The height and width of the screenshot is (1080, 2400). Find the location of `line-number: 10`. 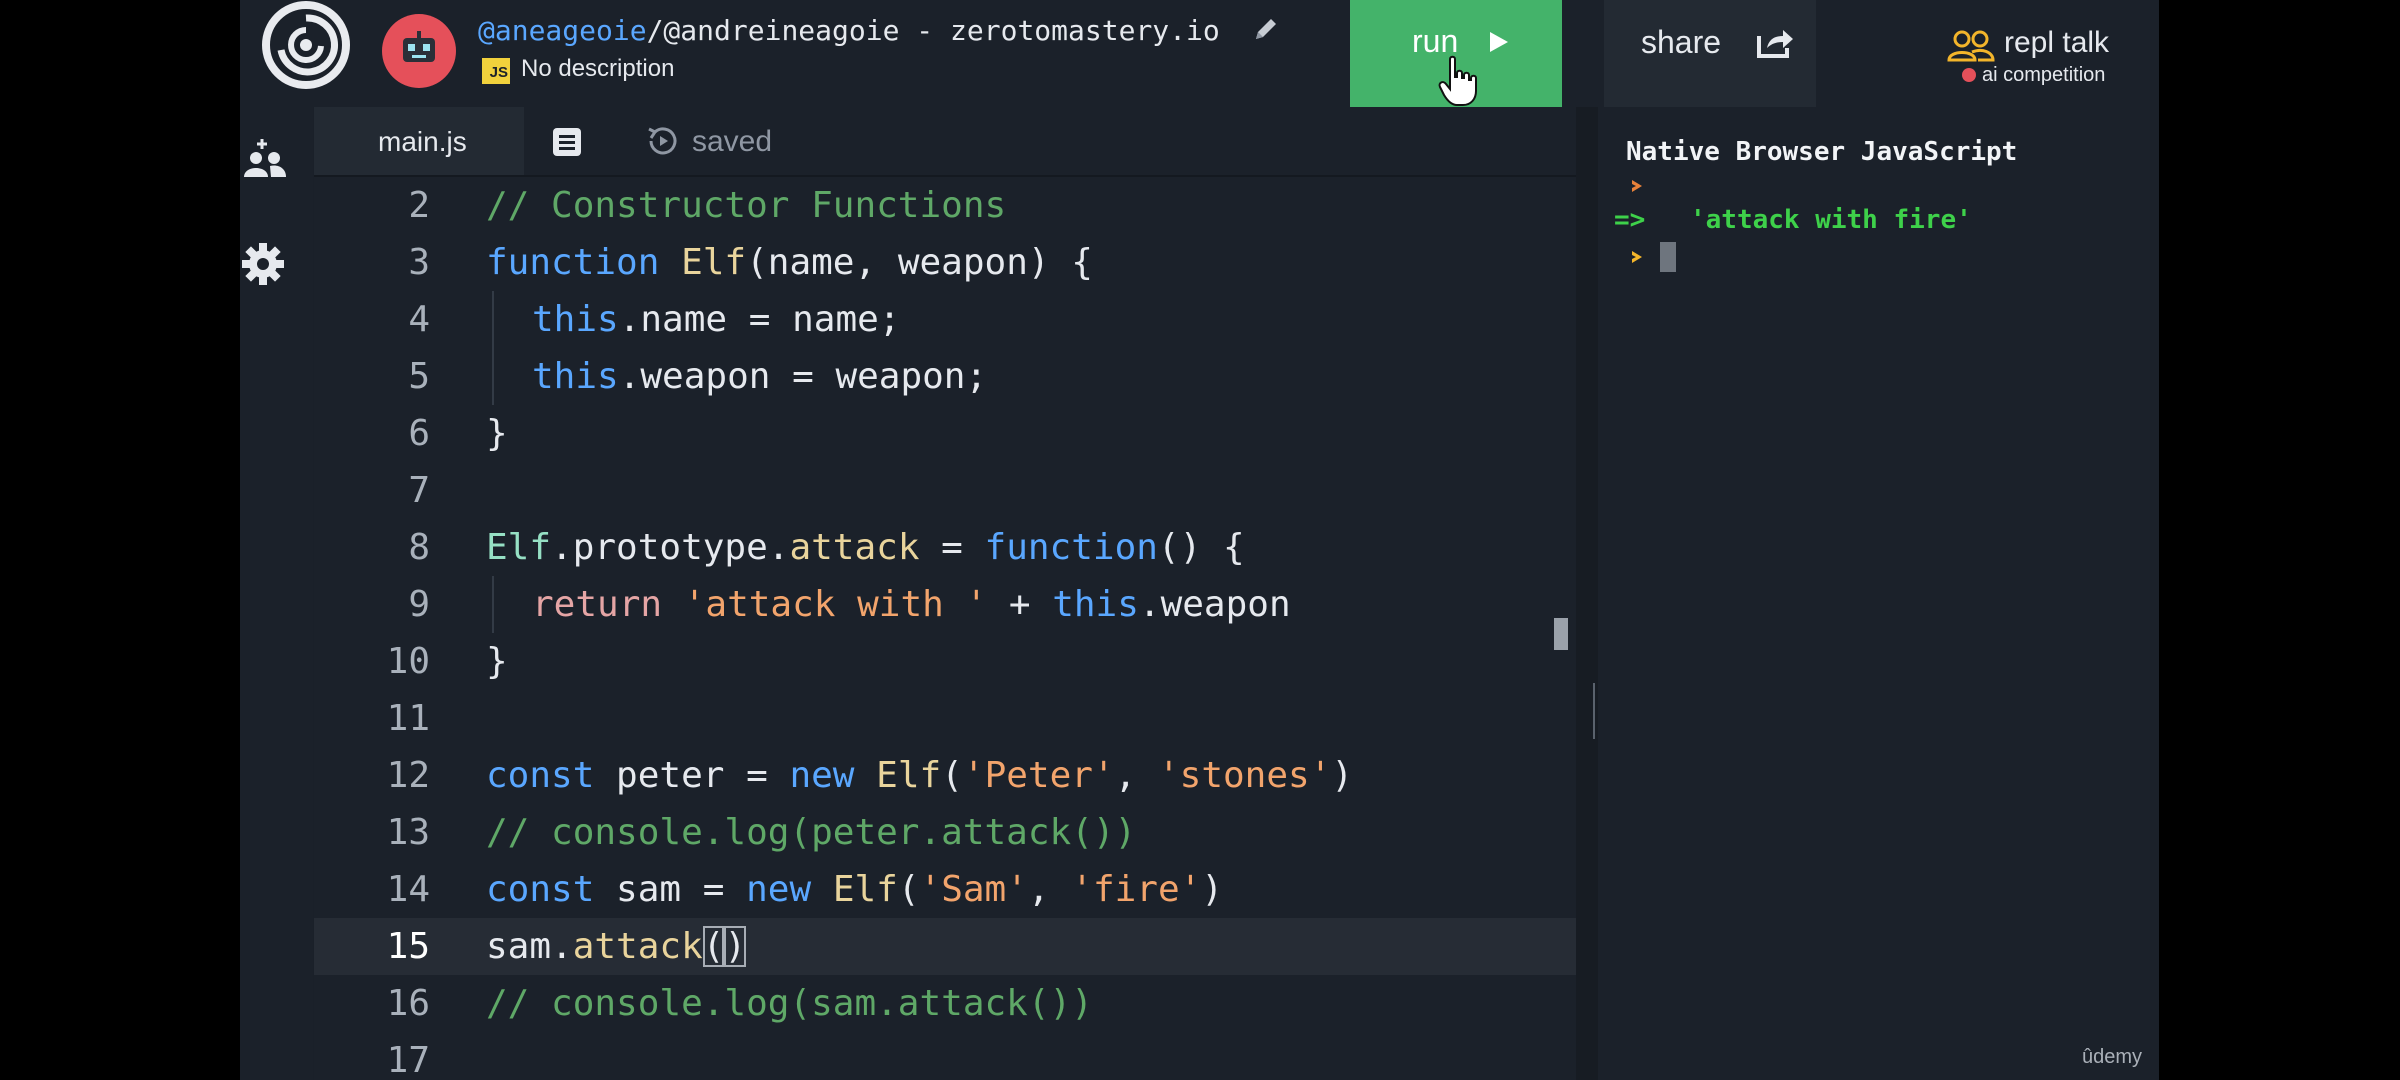

line-number: 10 is located at coordinates (408, 661).